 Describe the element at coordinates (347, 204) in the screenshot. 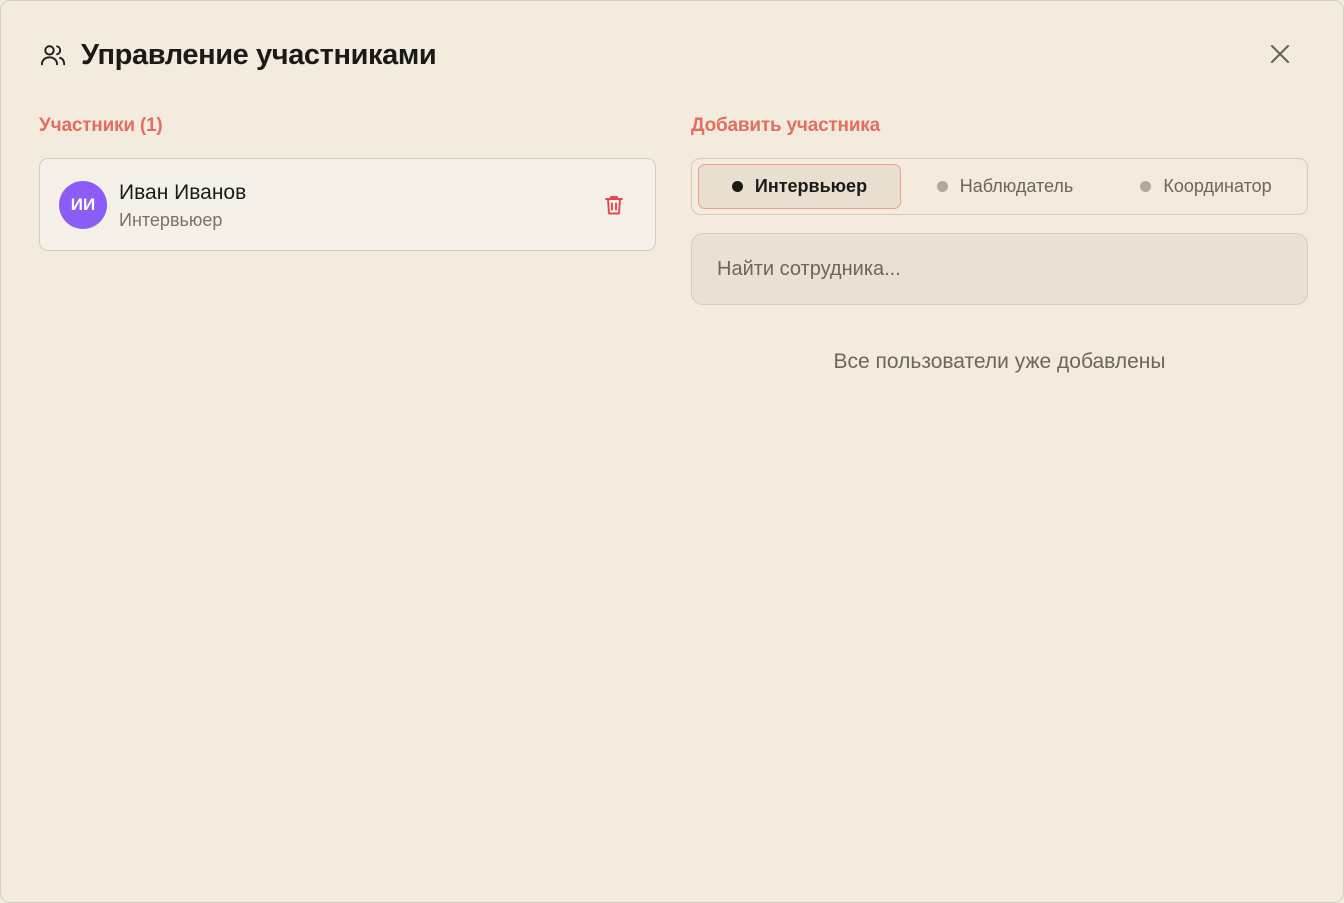

I see `participant-card: ИИ Иван Иванов Интервьюер` at that location.